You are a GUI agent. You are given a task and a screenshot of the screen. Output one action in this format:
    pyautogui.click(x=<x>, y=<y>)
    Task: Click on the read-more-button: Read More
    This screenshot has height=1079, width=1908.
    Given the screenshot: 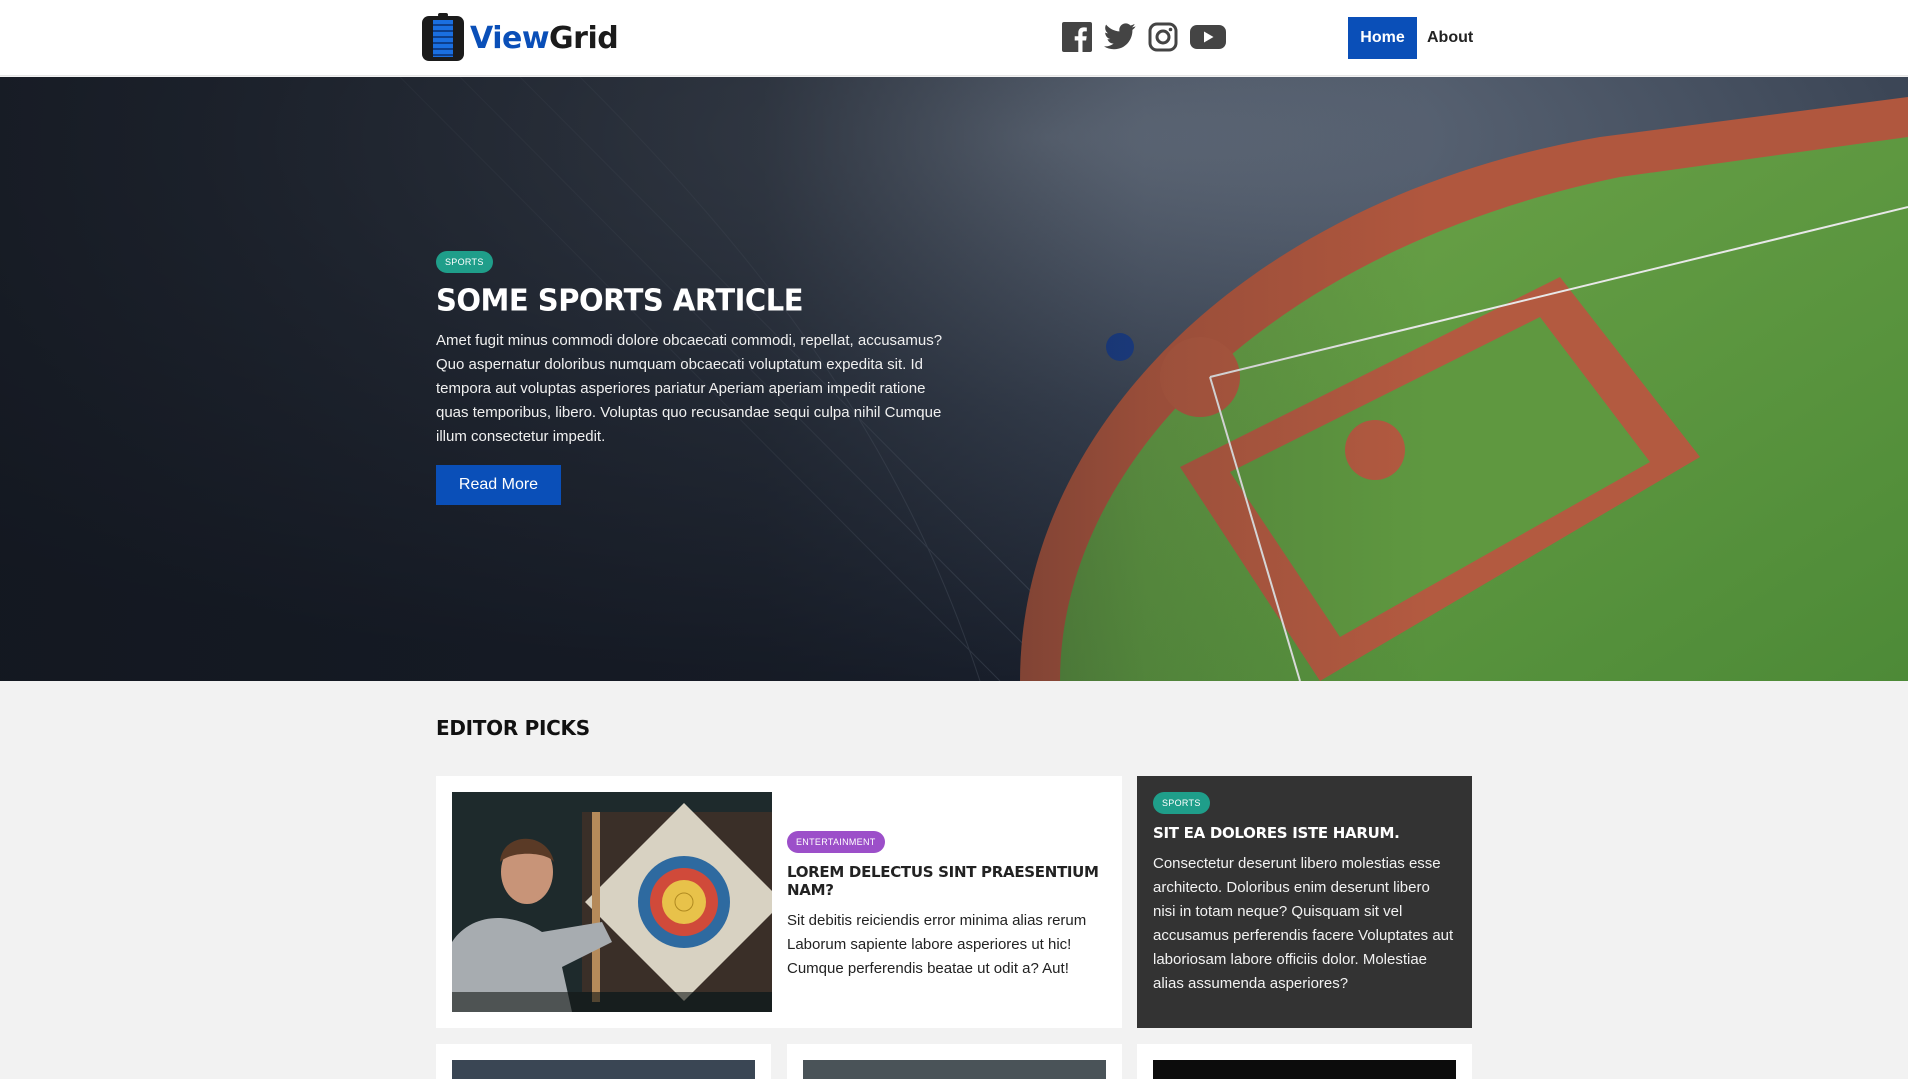 What is the action you would take?
    pyautogui.click(x=498, y=485)
    